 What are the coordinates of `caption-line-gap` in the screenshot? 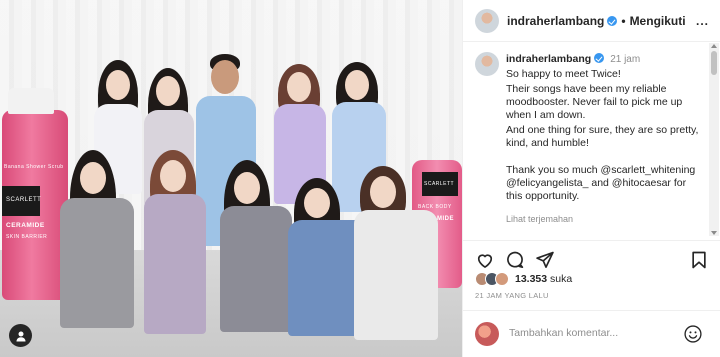 It's located at (604, 156).